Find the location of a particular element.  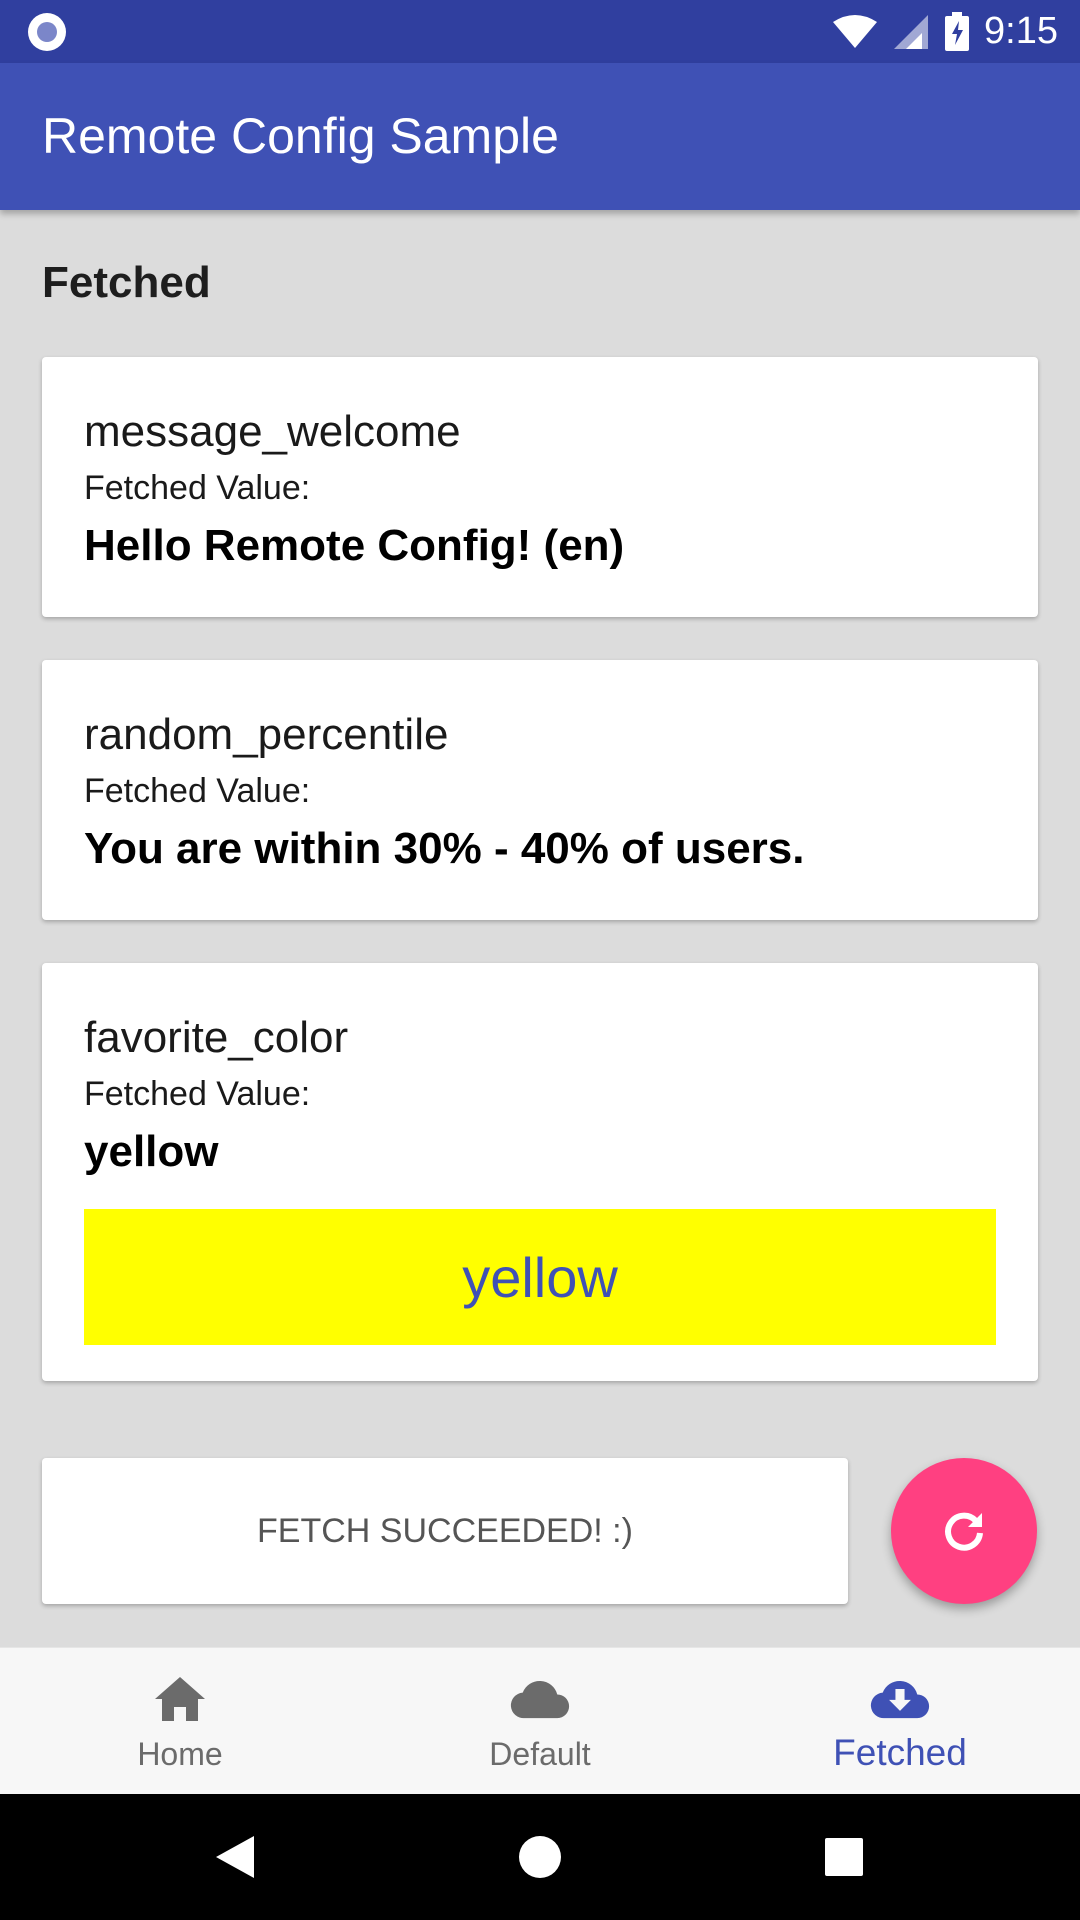

nav-item-default: Default is located at coordinates (540, 1721).